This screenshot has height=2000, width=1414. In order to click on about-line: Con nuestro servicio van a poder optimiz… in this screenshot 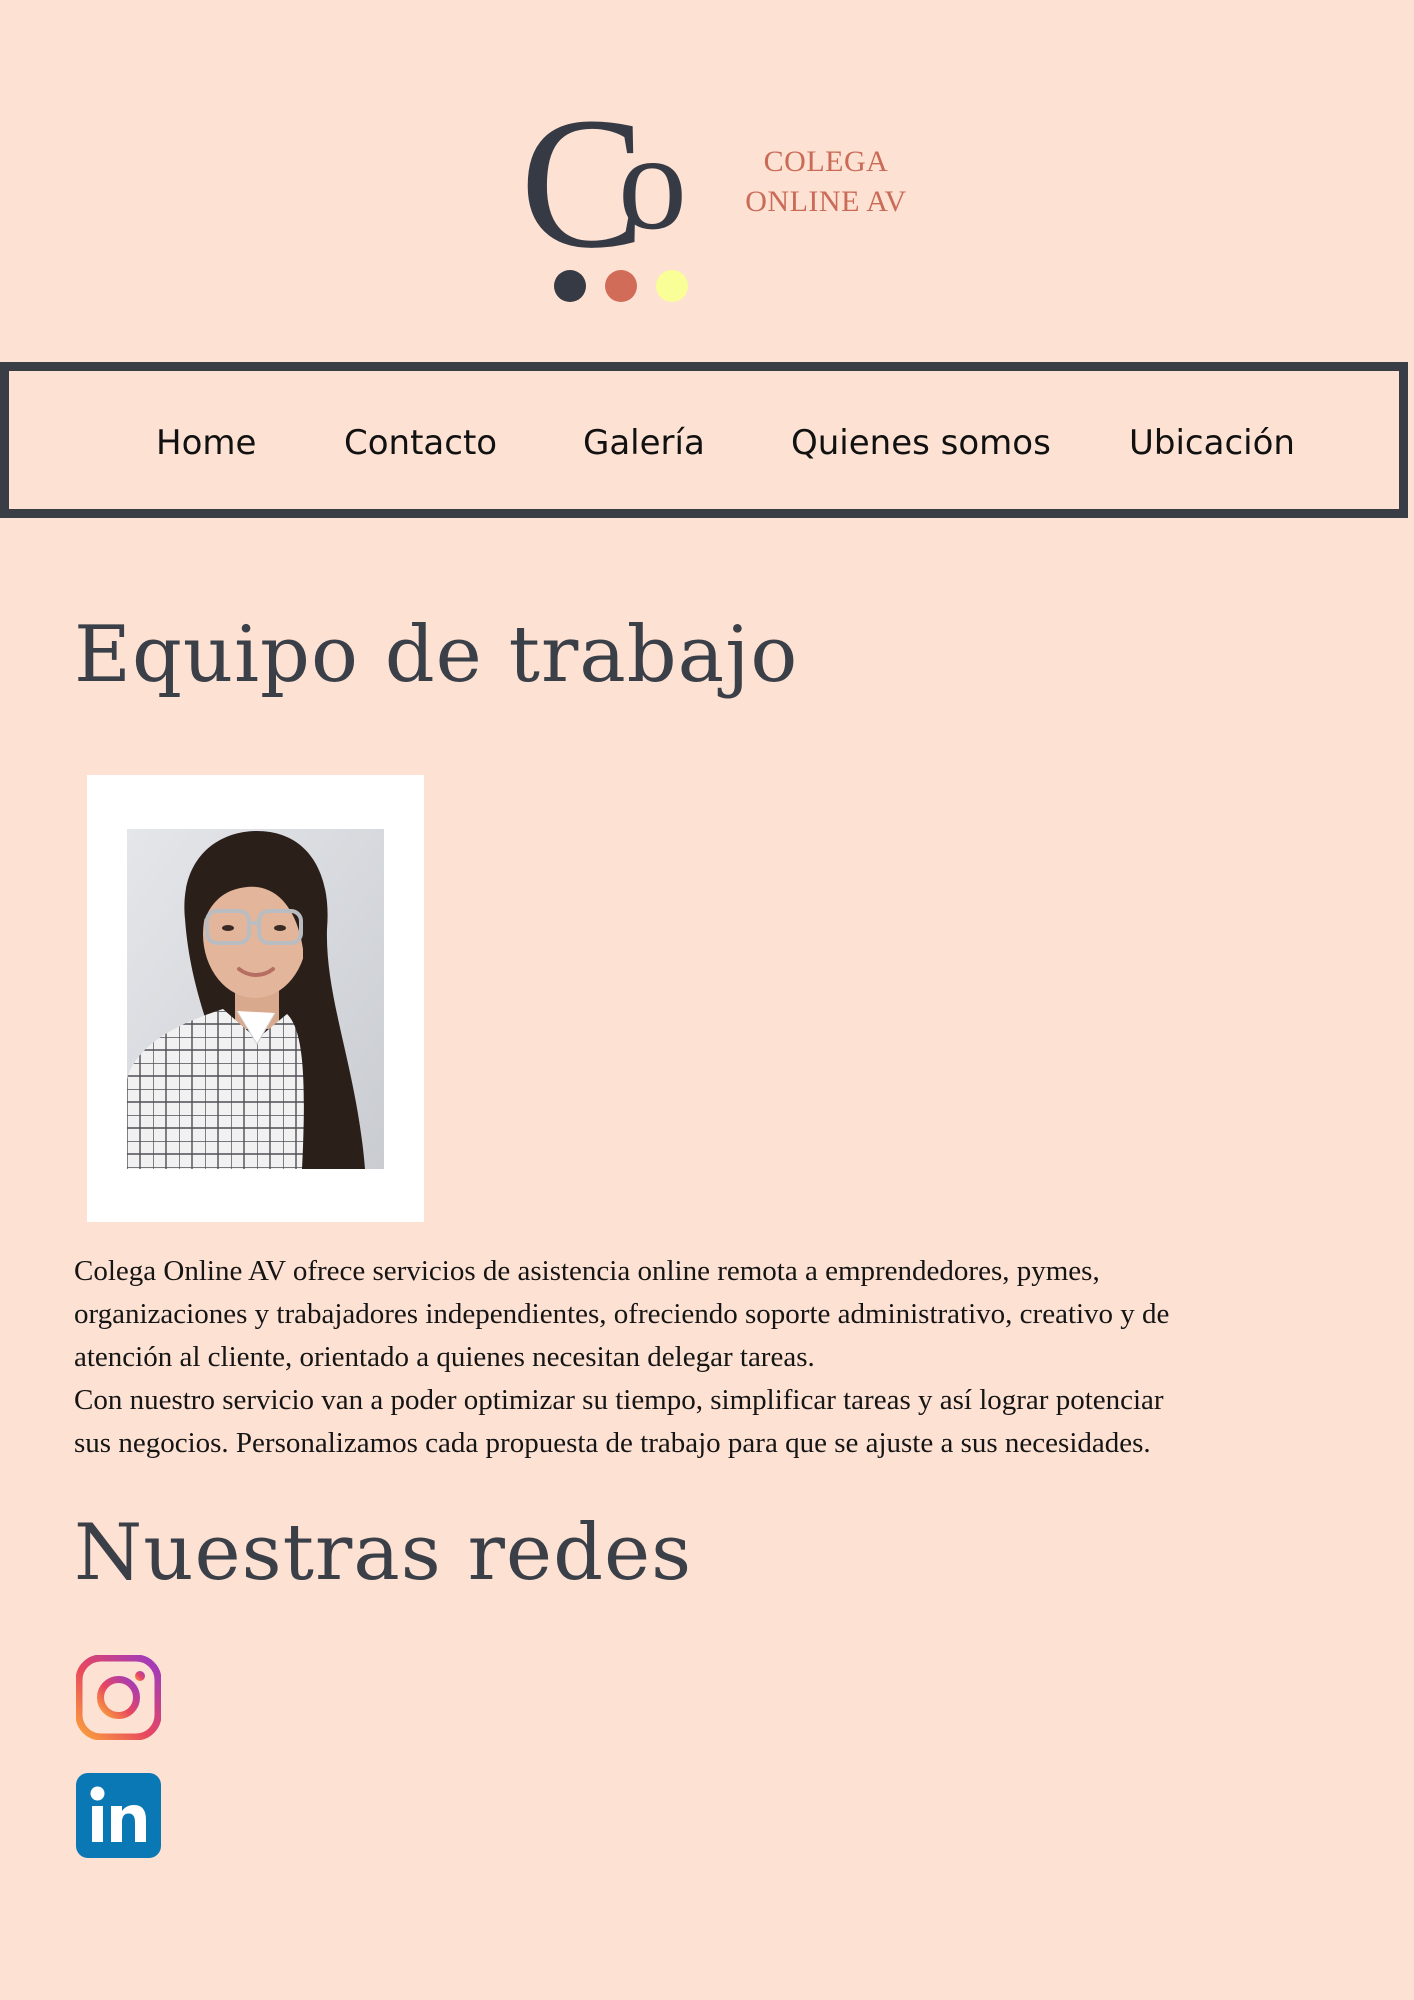, I will do `click(619, 1400)`.